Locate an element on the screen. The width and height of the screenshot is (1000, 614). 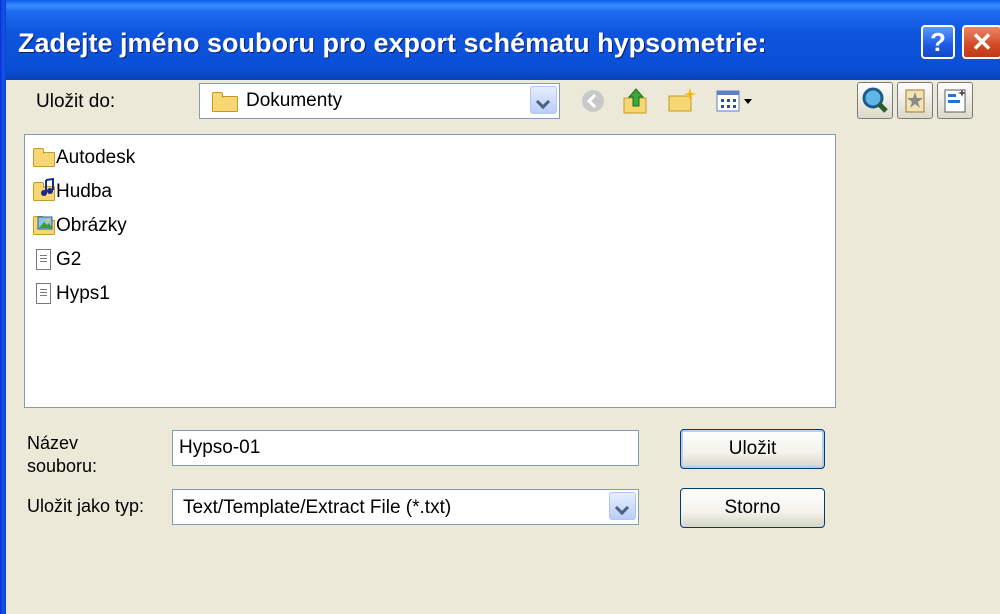
list-item: G2 is located at coordinates (57, 260).